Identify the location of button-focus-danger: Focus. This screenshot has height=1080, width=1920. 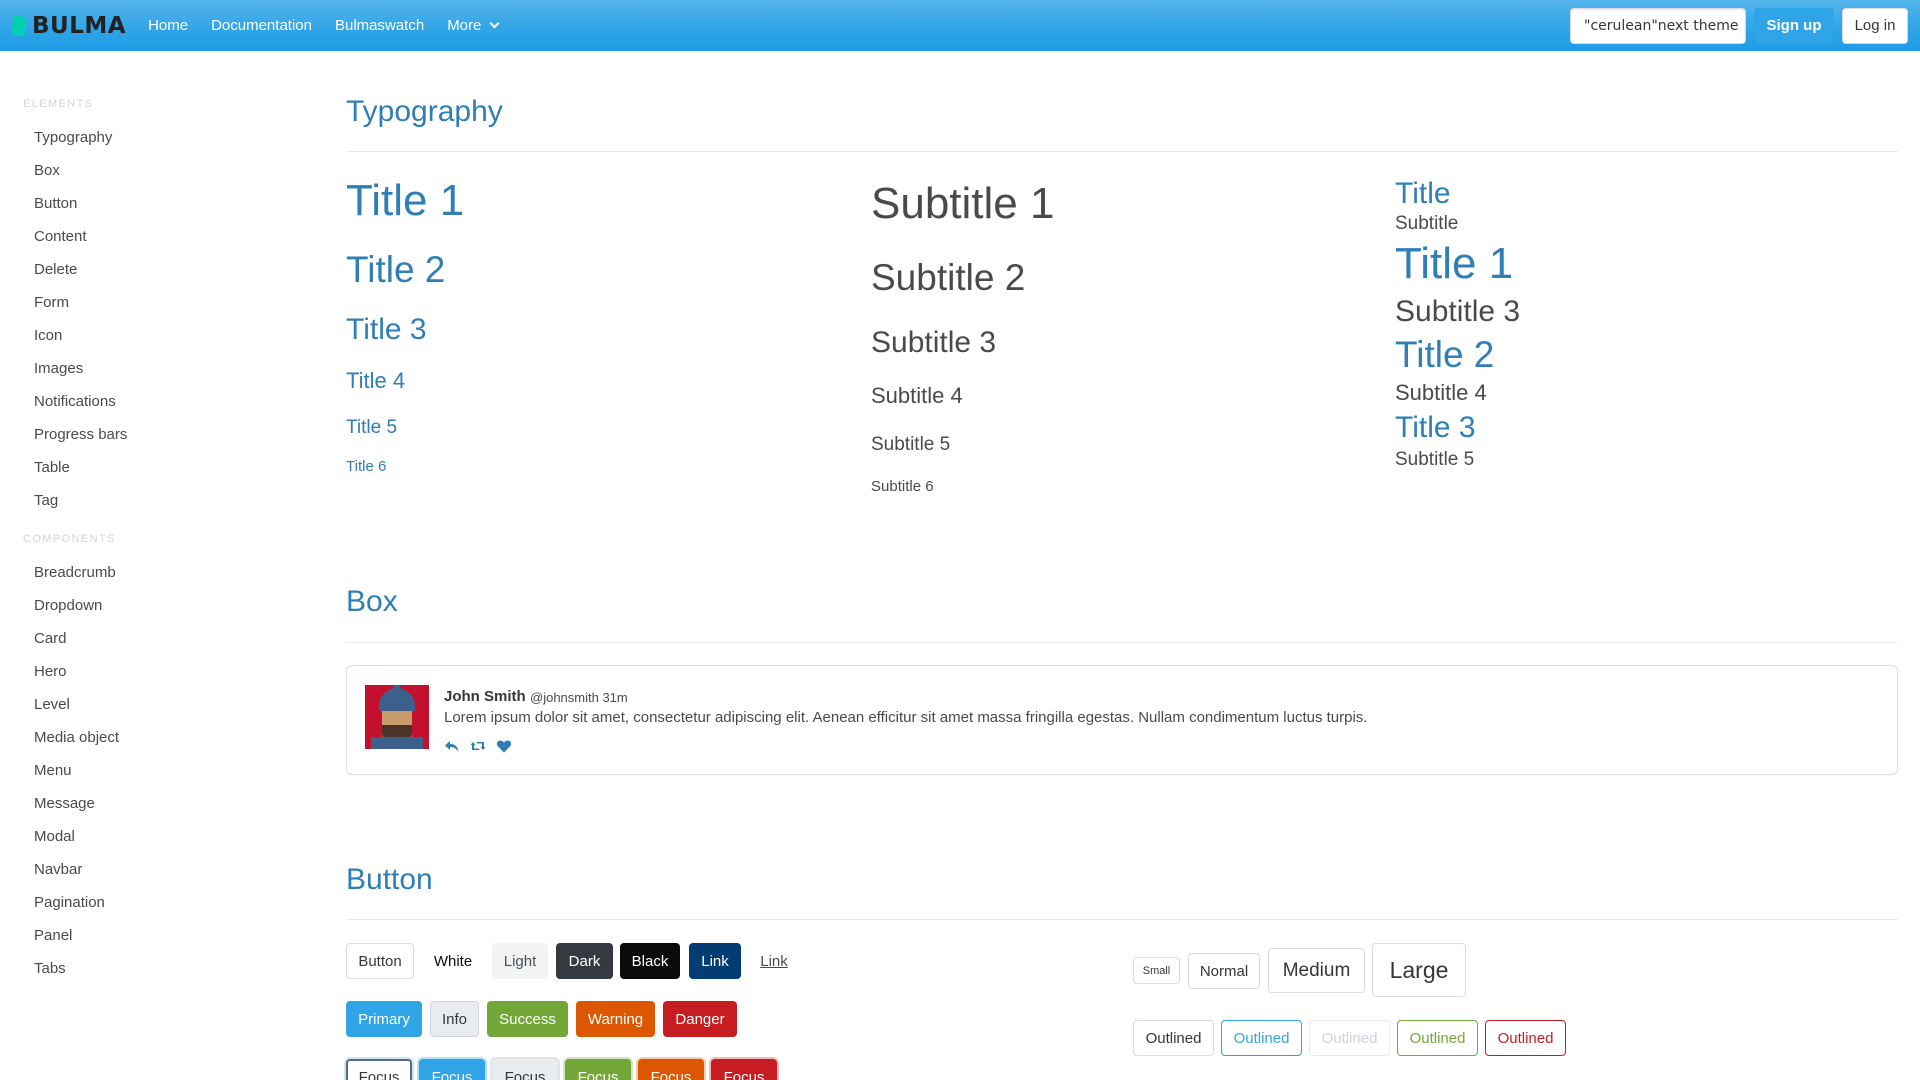
(744, 1069).